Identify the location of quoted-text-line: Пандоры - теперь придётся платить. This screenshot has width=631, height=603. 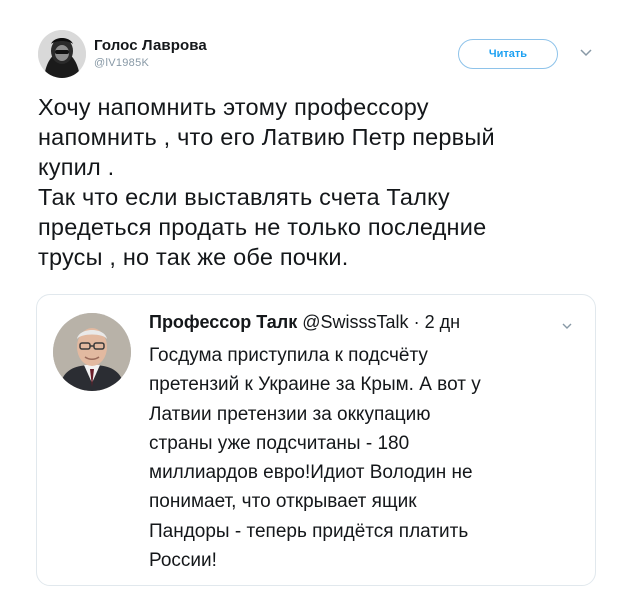
(309, 531).